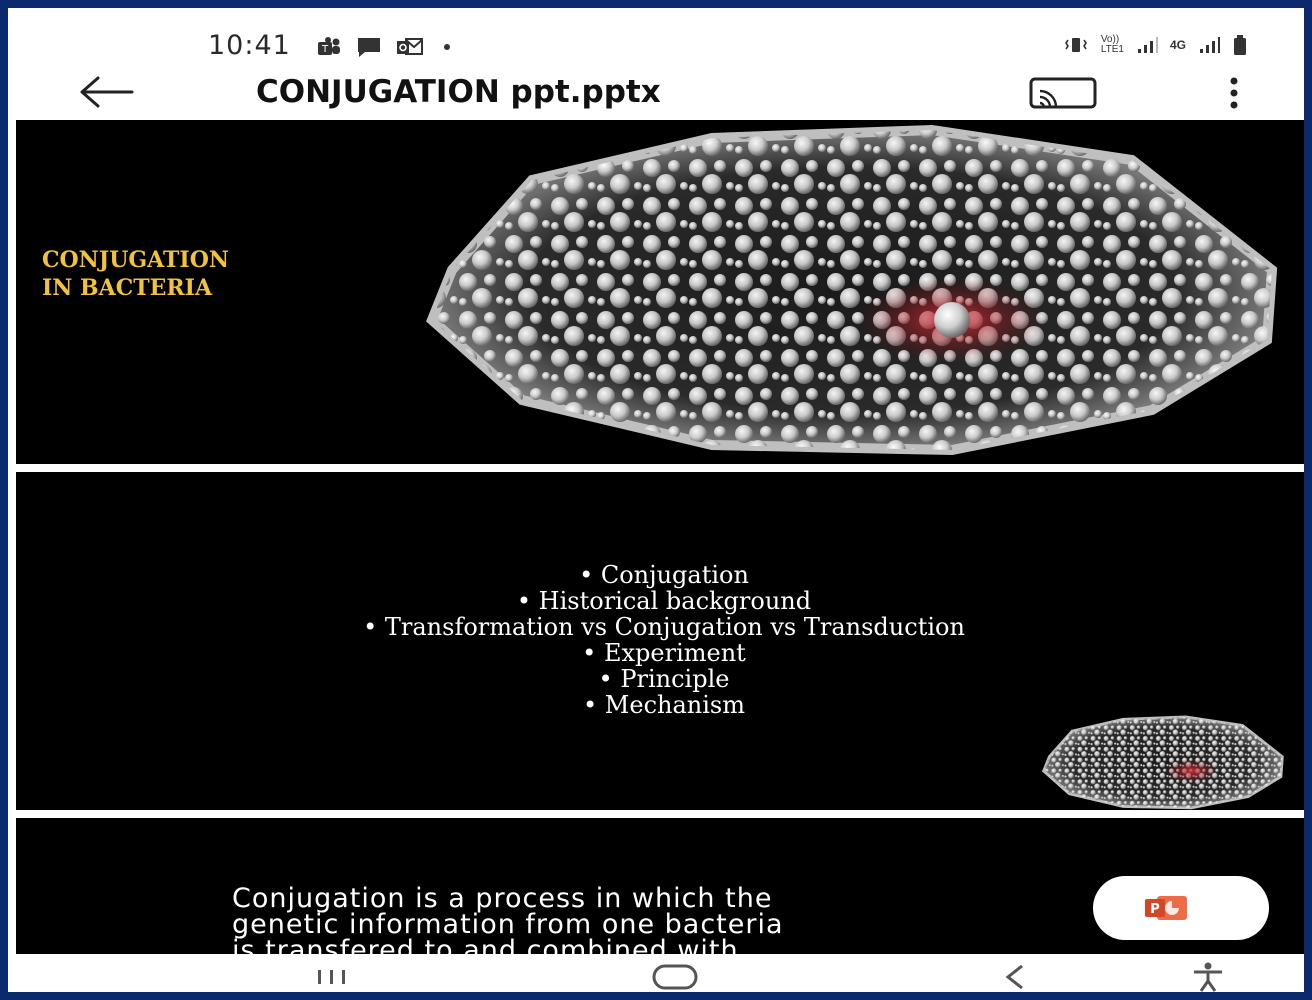  What do you see at coordinates (386, 47) in the screenshot?
I see `notification-icons: T` at bounding box center [386, 47].